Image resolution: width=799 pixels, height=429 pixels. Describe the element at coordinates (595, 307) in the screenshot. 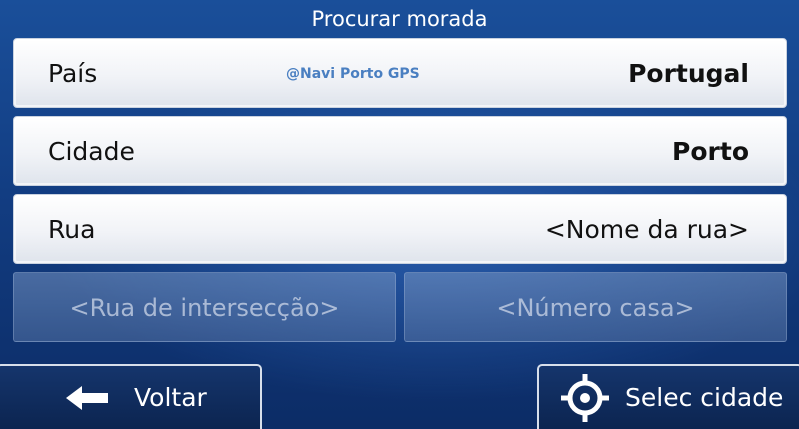

I see `house-number-field: <Número casa>` at that location.